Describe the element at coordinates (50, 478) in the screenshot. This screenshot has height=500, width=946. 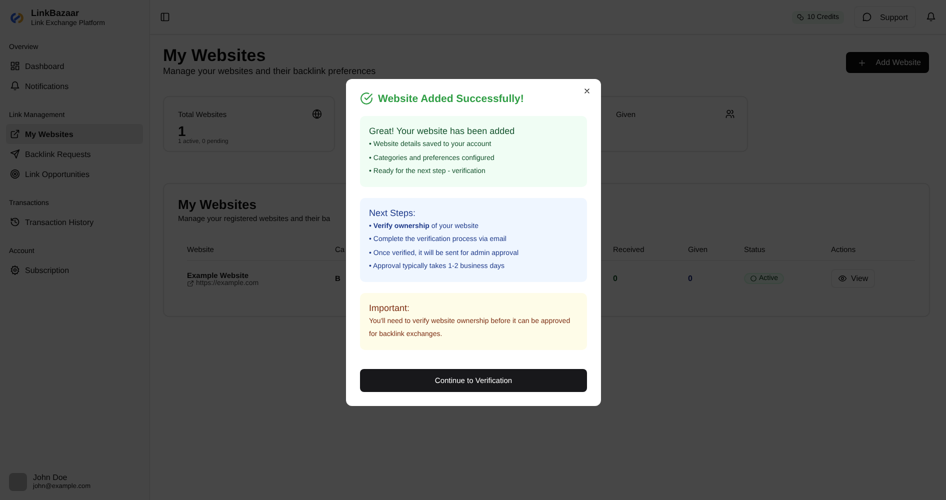
I see `user-name: John Doe` at that location.